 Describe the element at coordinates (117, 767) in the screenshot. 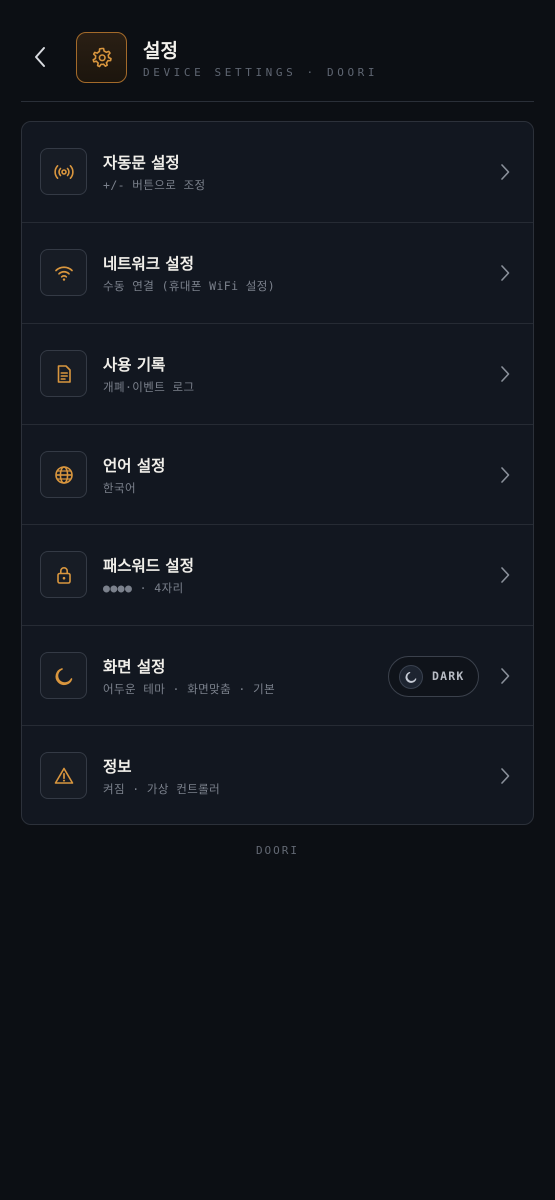

I see `settings-item-title: 정보` at that location.